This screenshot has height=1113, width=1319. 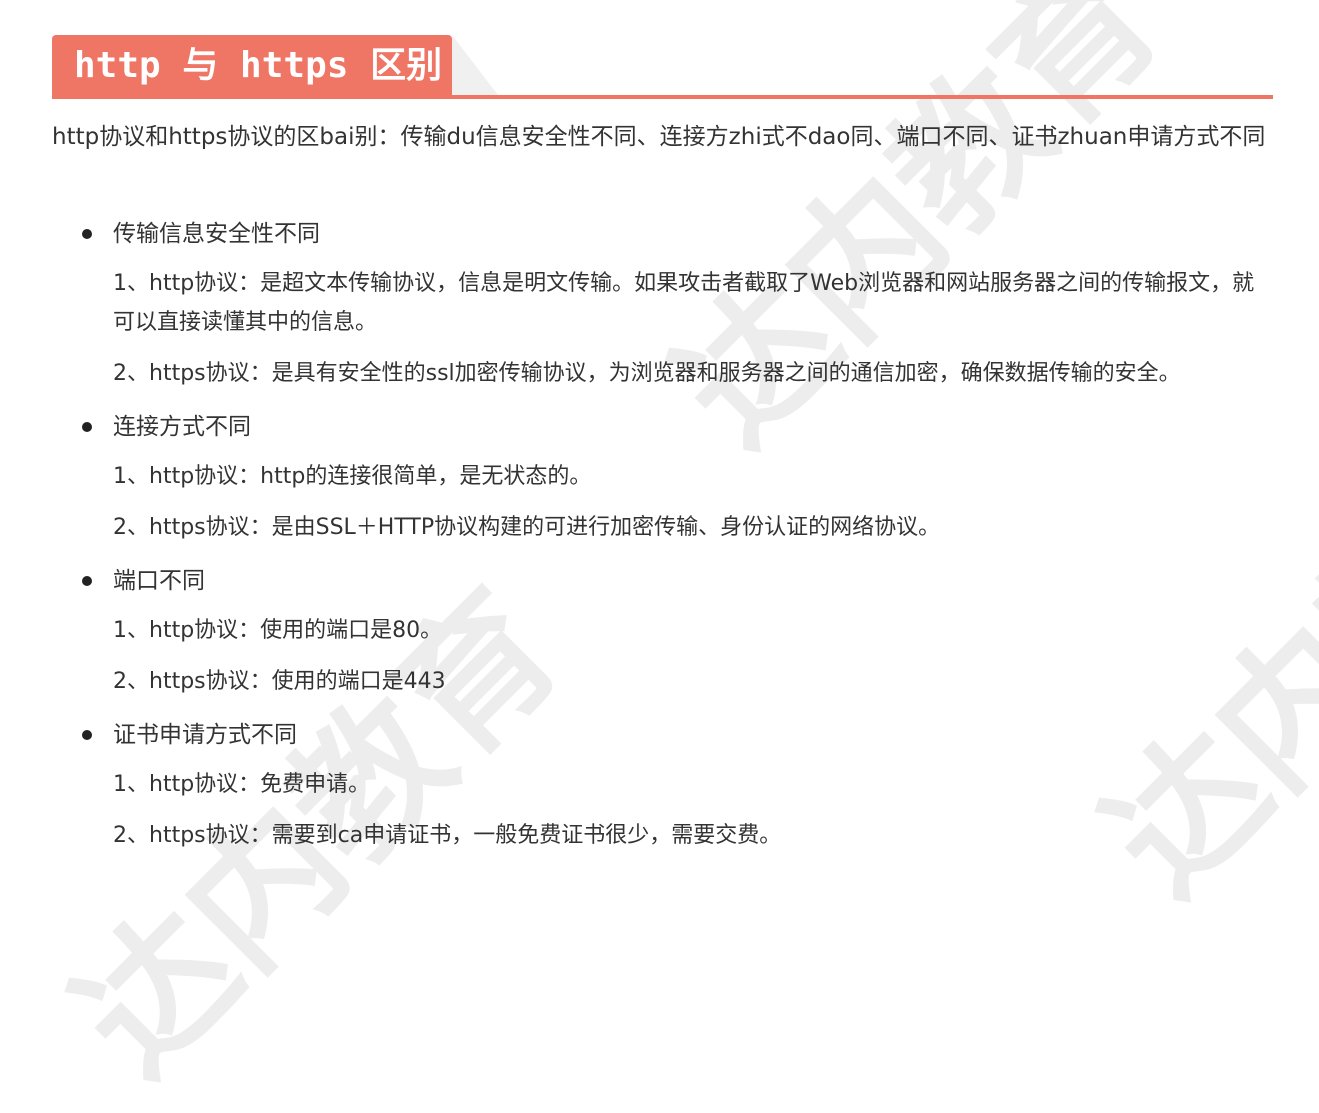 What do you see at coordinates (278, 630) in the screenshot?
I see `list-item: 1、http协议：使用的端口是80。` at bounding box center [278, 630].